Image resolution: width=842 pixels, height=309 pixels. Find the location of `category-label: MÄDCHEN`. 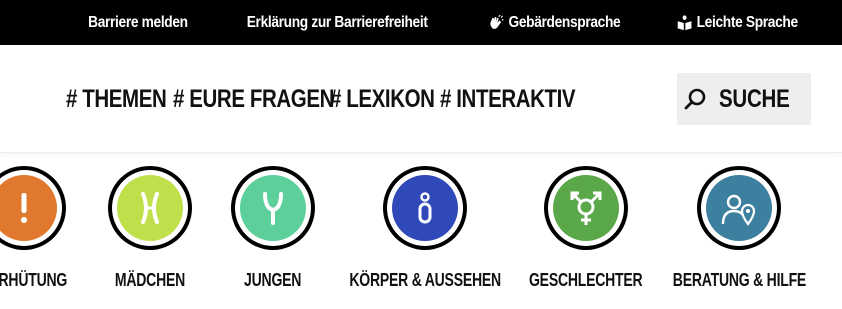

category-label: MÄDCHEN is located at coordinates (150, 280).